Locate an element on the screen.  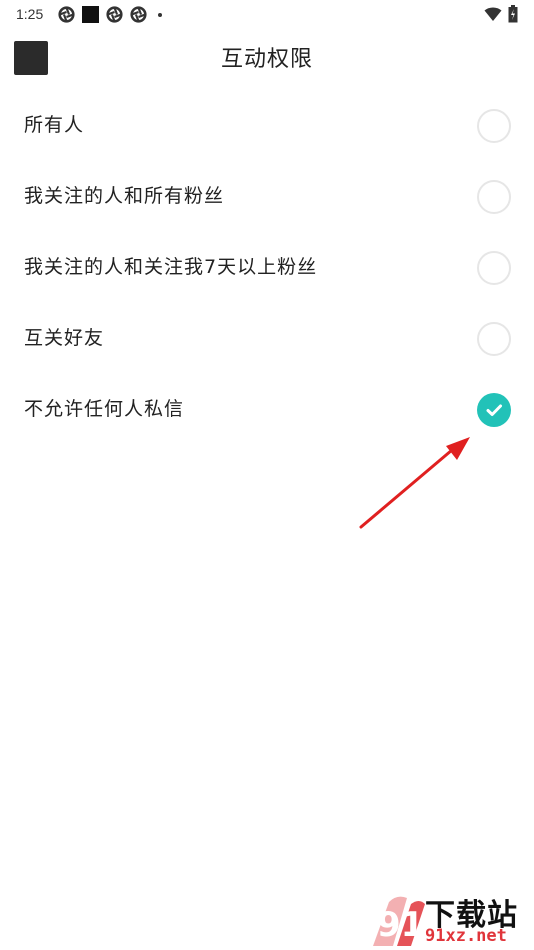
option-label: 我关注的人和所有粉丝 is located at coordinates (124, 196).